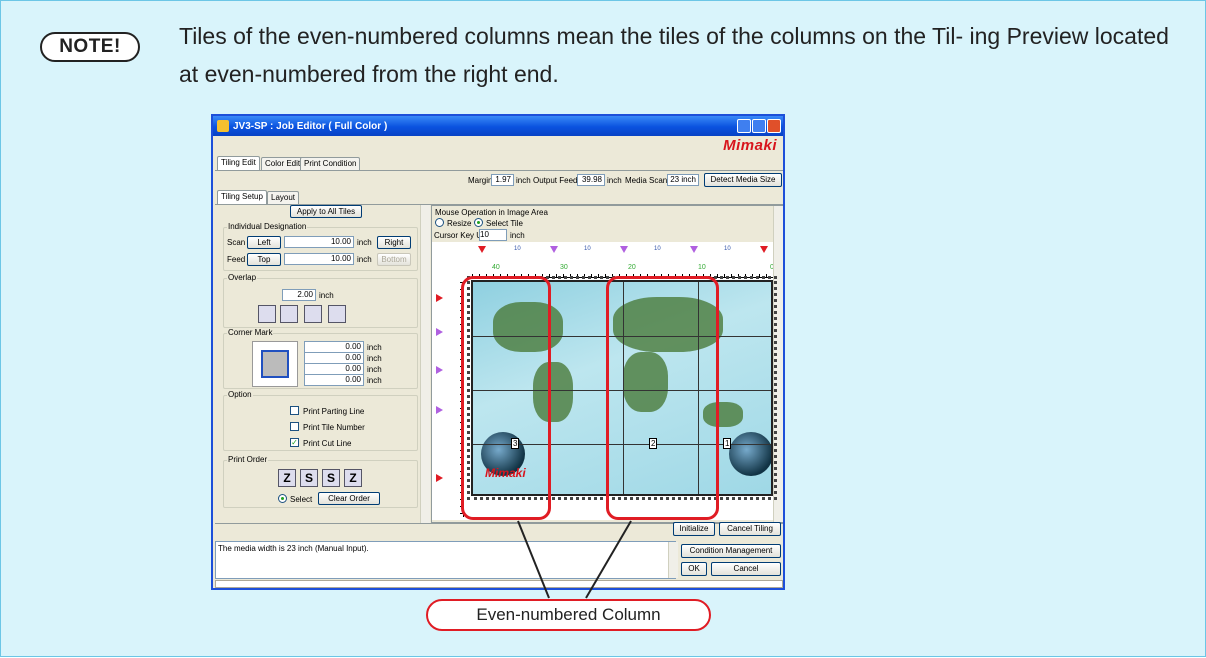 Image resolution: width=1206 pixels, height=658 pixels. What do you see at coordinates (574, 559) in the screenshot?
I see `callout-leader-lines` at bounding box center [574, 559].